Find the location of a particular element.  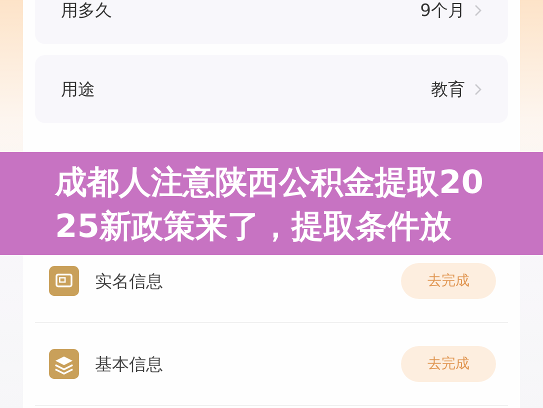

field-label: 用多久 is located at coordinates (86, 11).